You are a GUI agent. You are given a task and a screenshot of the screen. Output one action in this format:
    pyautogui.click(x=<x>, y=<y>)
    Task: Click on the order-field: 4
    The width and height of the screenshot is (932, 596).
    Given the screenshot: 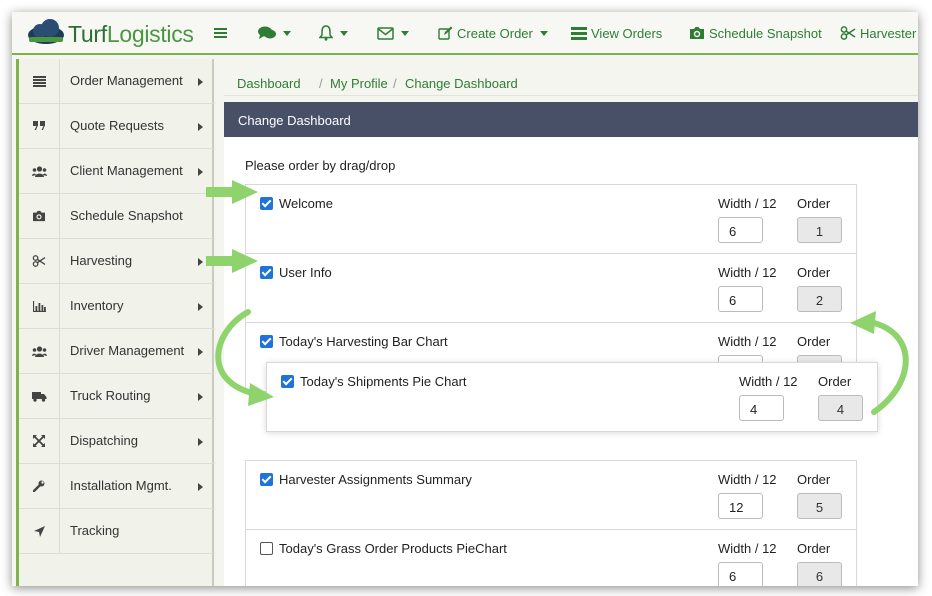 What is the action you would take?
    pyautogui.click(x=840, y=408)
    